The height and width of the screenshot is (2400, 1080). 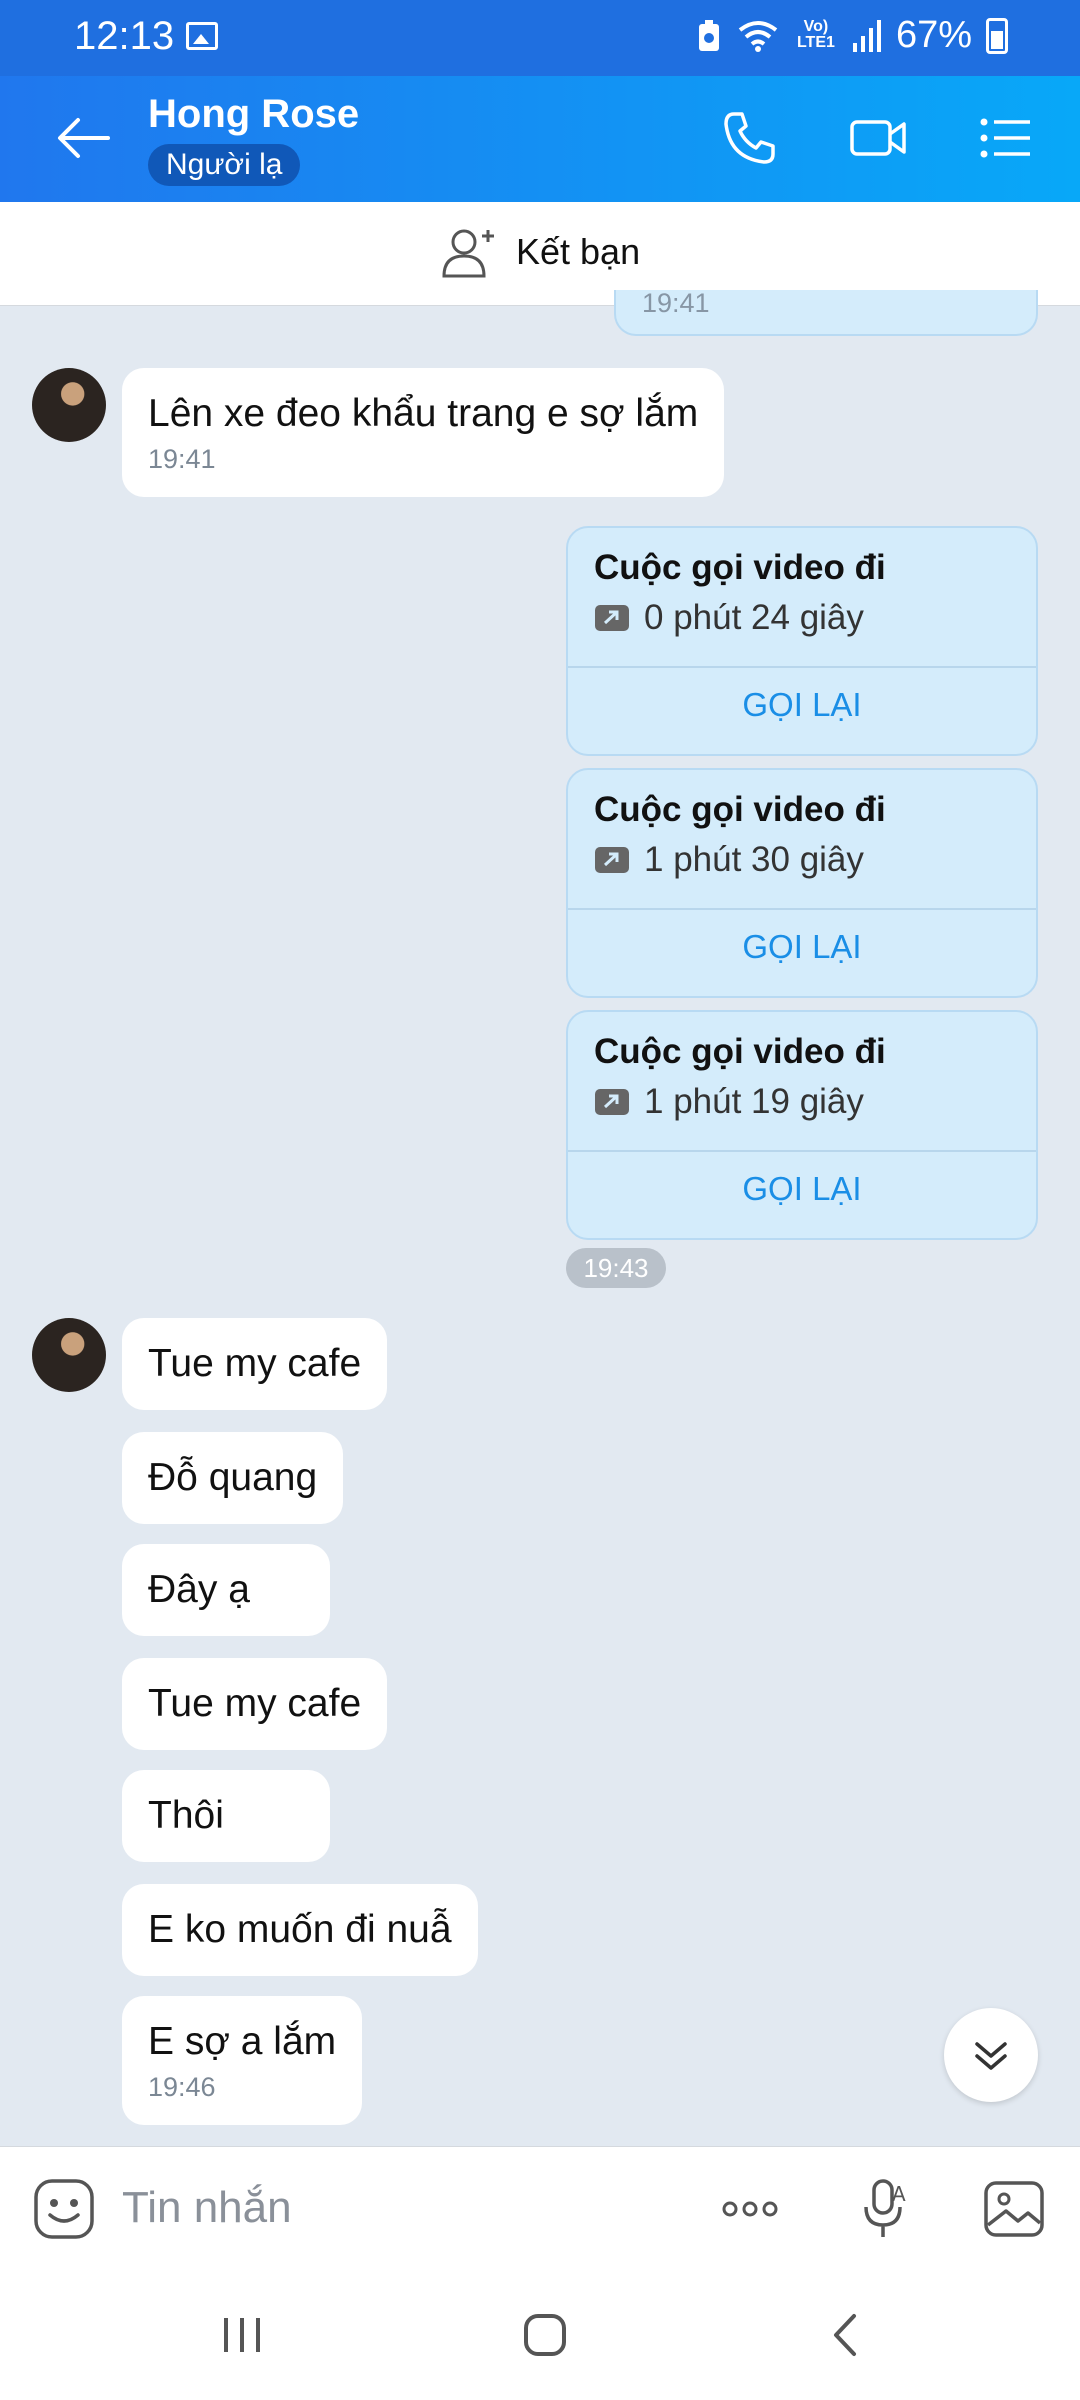 I want to click on back-arrow-icon, so click(x=84, y=138).